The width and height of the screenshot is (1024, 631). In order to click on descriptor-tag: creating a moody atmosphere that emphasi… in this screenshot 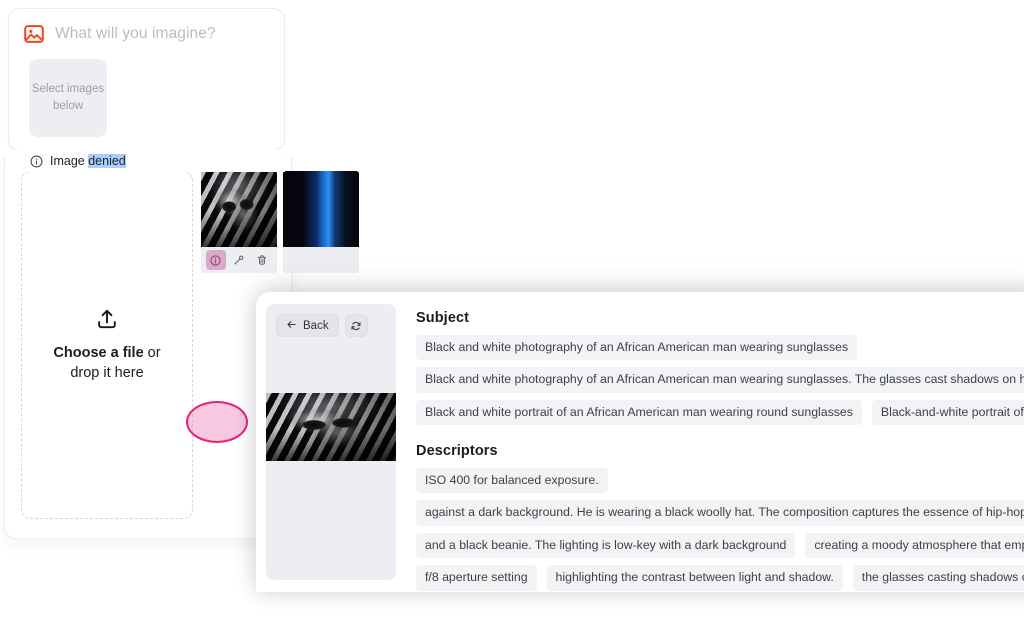, I will do `click(914, 545)`.